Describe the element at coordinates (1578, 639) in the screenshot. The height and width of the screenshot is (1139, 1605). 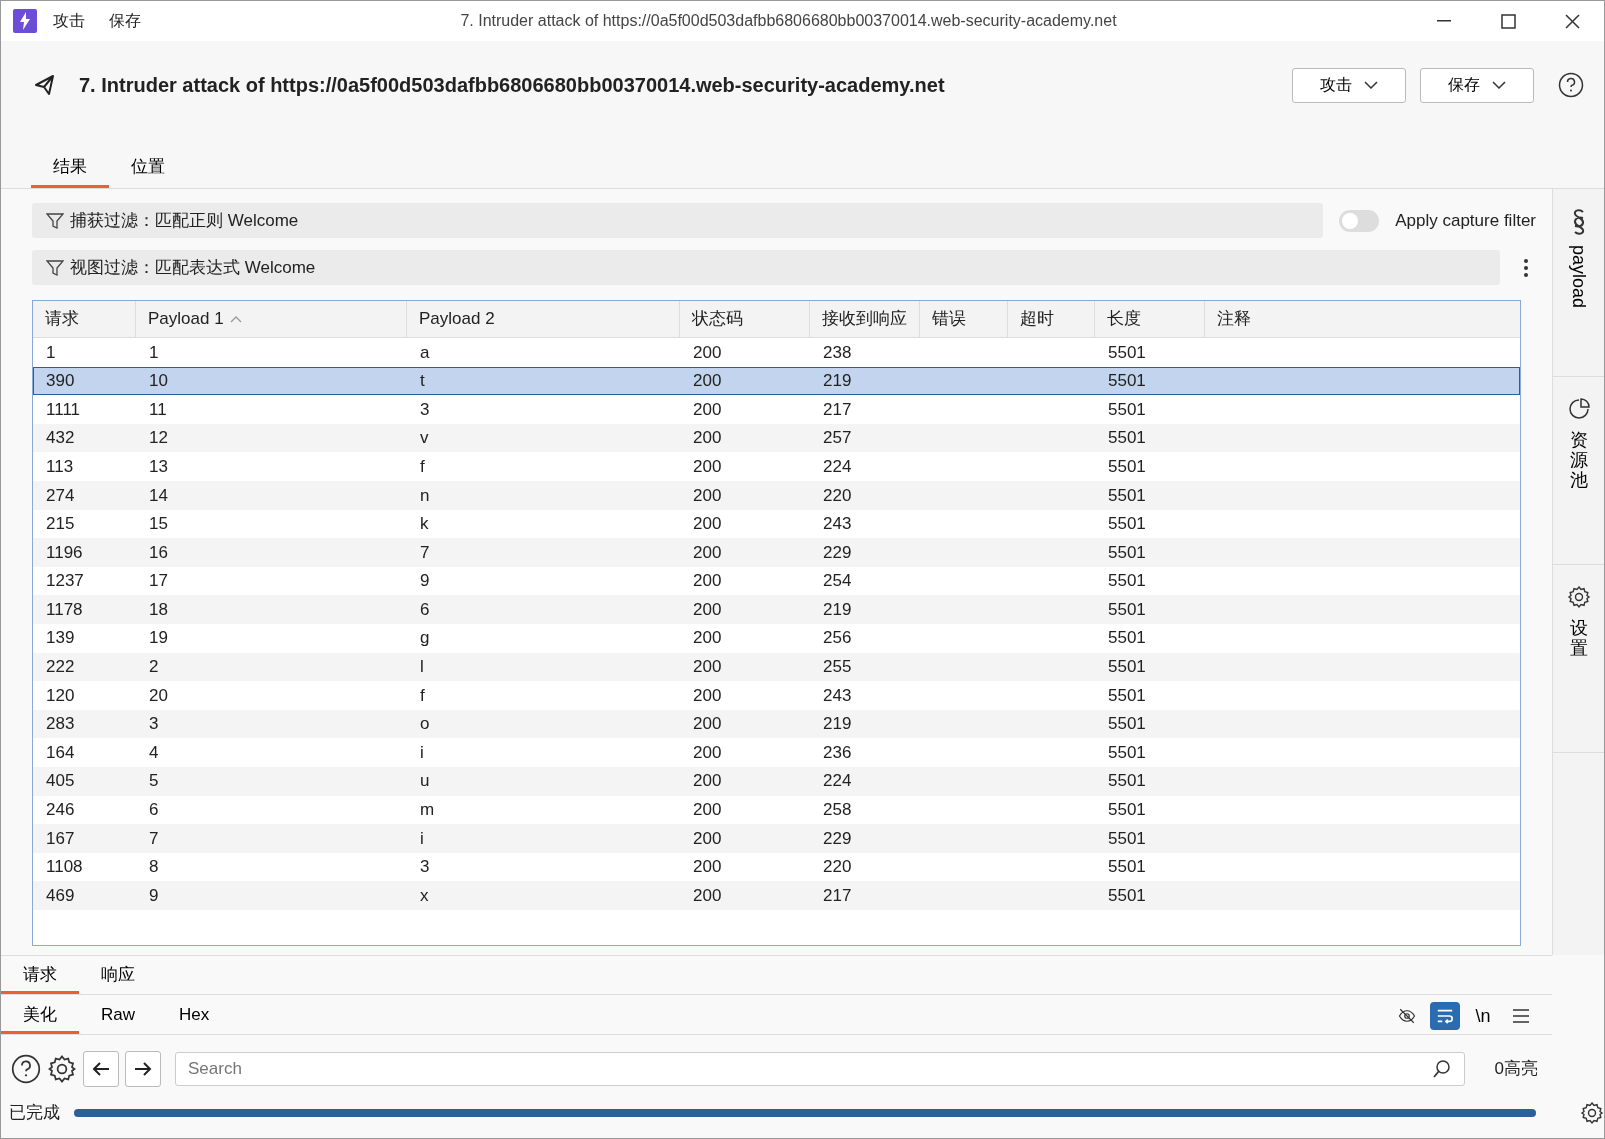
I see `sidebar-tab-label: 设置` at that location.